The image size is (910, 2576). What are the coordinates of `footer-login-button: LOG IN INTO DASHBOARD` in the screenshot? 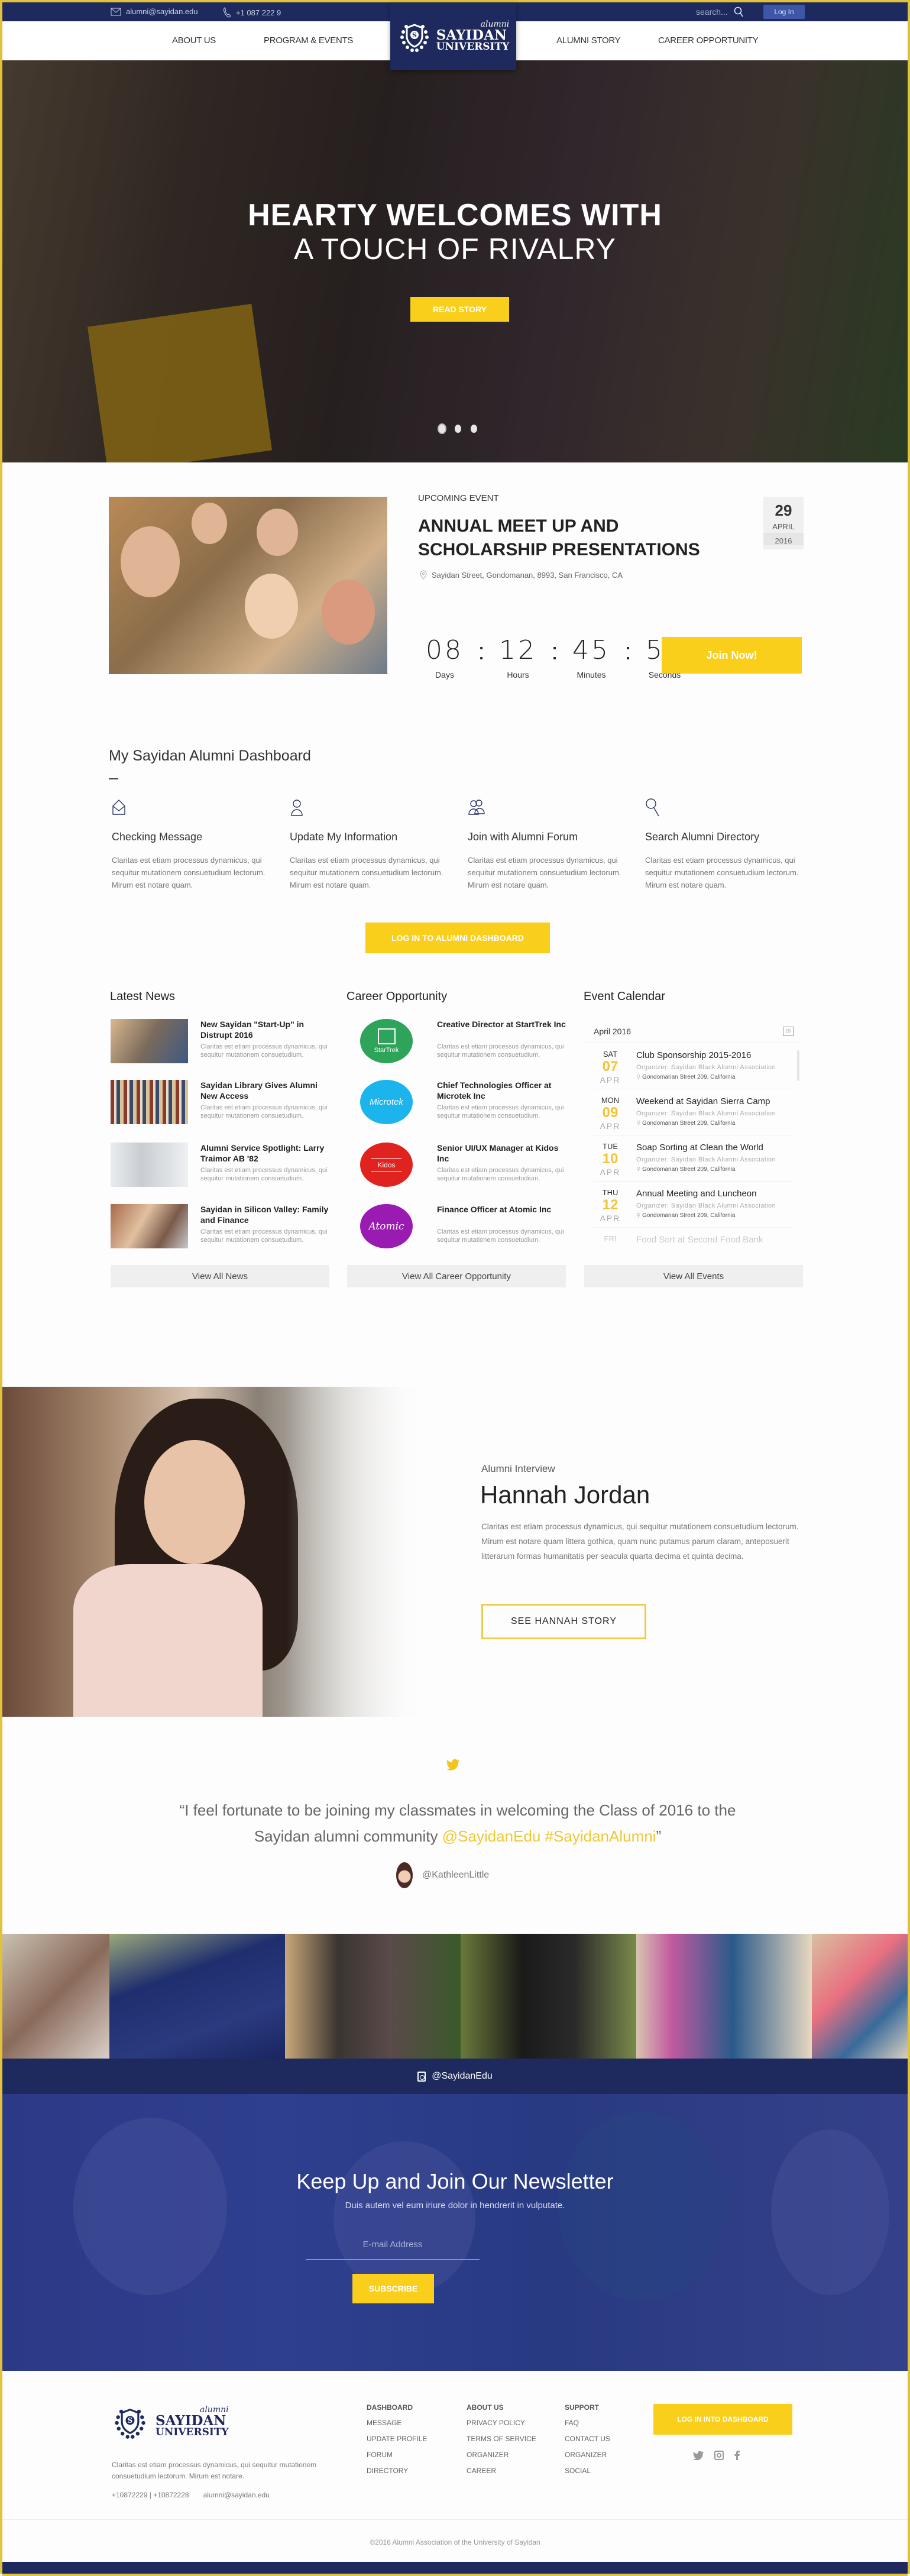 It's located at (722, 2419).